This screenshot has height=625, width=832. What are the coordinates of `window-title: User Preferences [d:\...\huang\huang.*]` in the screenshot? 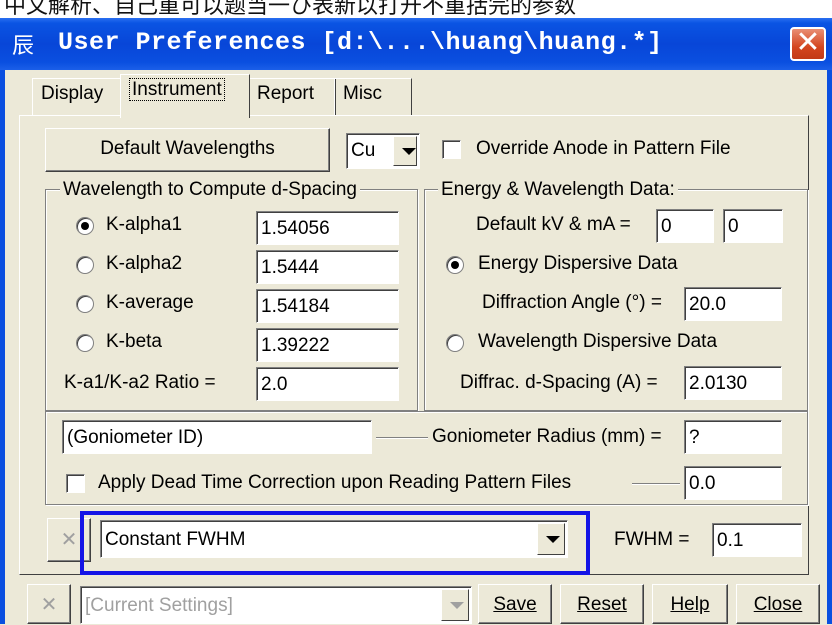 It's located at (360, 42).